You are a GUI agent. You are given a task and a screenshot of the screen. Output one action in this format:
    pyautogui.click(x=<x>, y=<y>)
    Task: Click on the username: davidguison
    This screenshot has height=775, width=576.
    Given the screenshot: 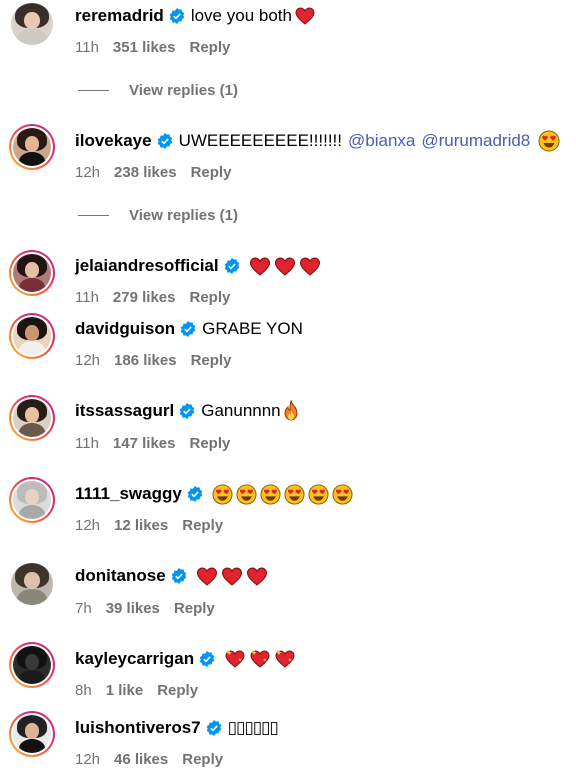 What is the action you would take?
    pyautogui.click(x=125, y=329)
    